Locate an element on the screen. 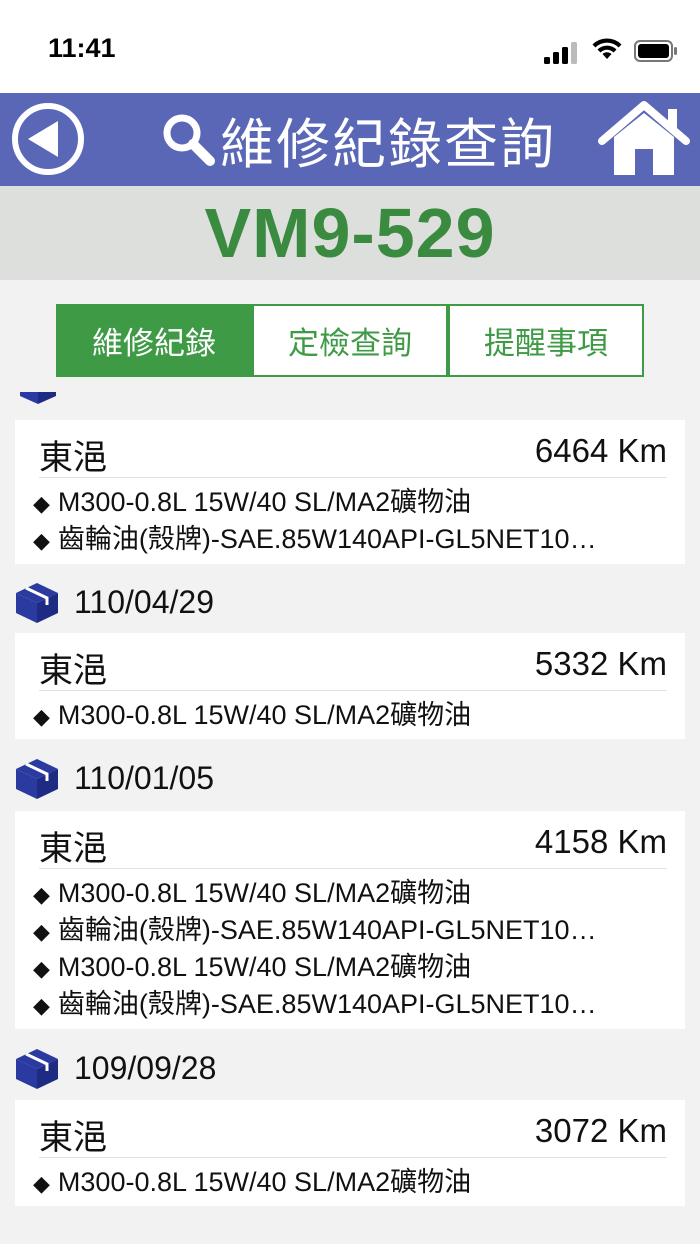  record-date-row: 110/01/05 is located at coordinates (113, 778).